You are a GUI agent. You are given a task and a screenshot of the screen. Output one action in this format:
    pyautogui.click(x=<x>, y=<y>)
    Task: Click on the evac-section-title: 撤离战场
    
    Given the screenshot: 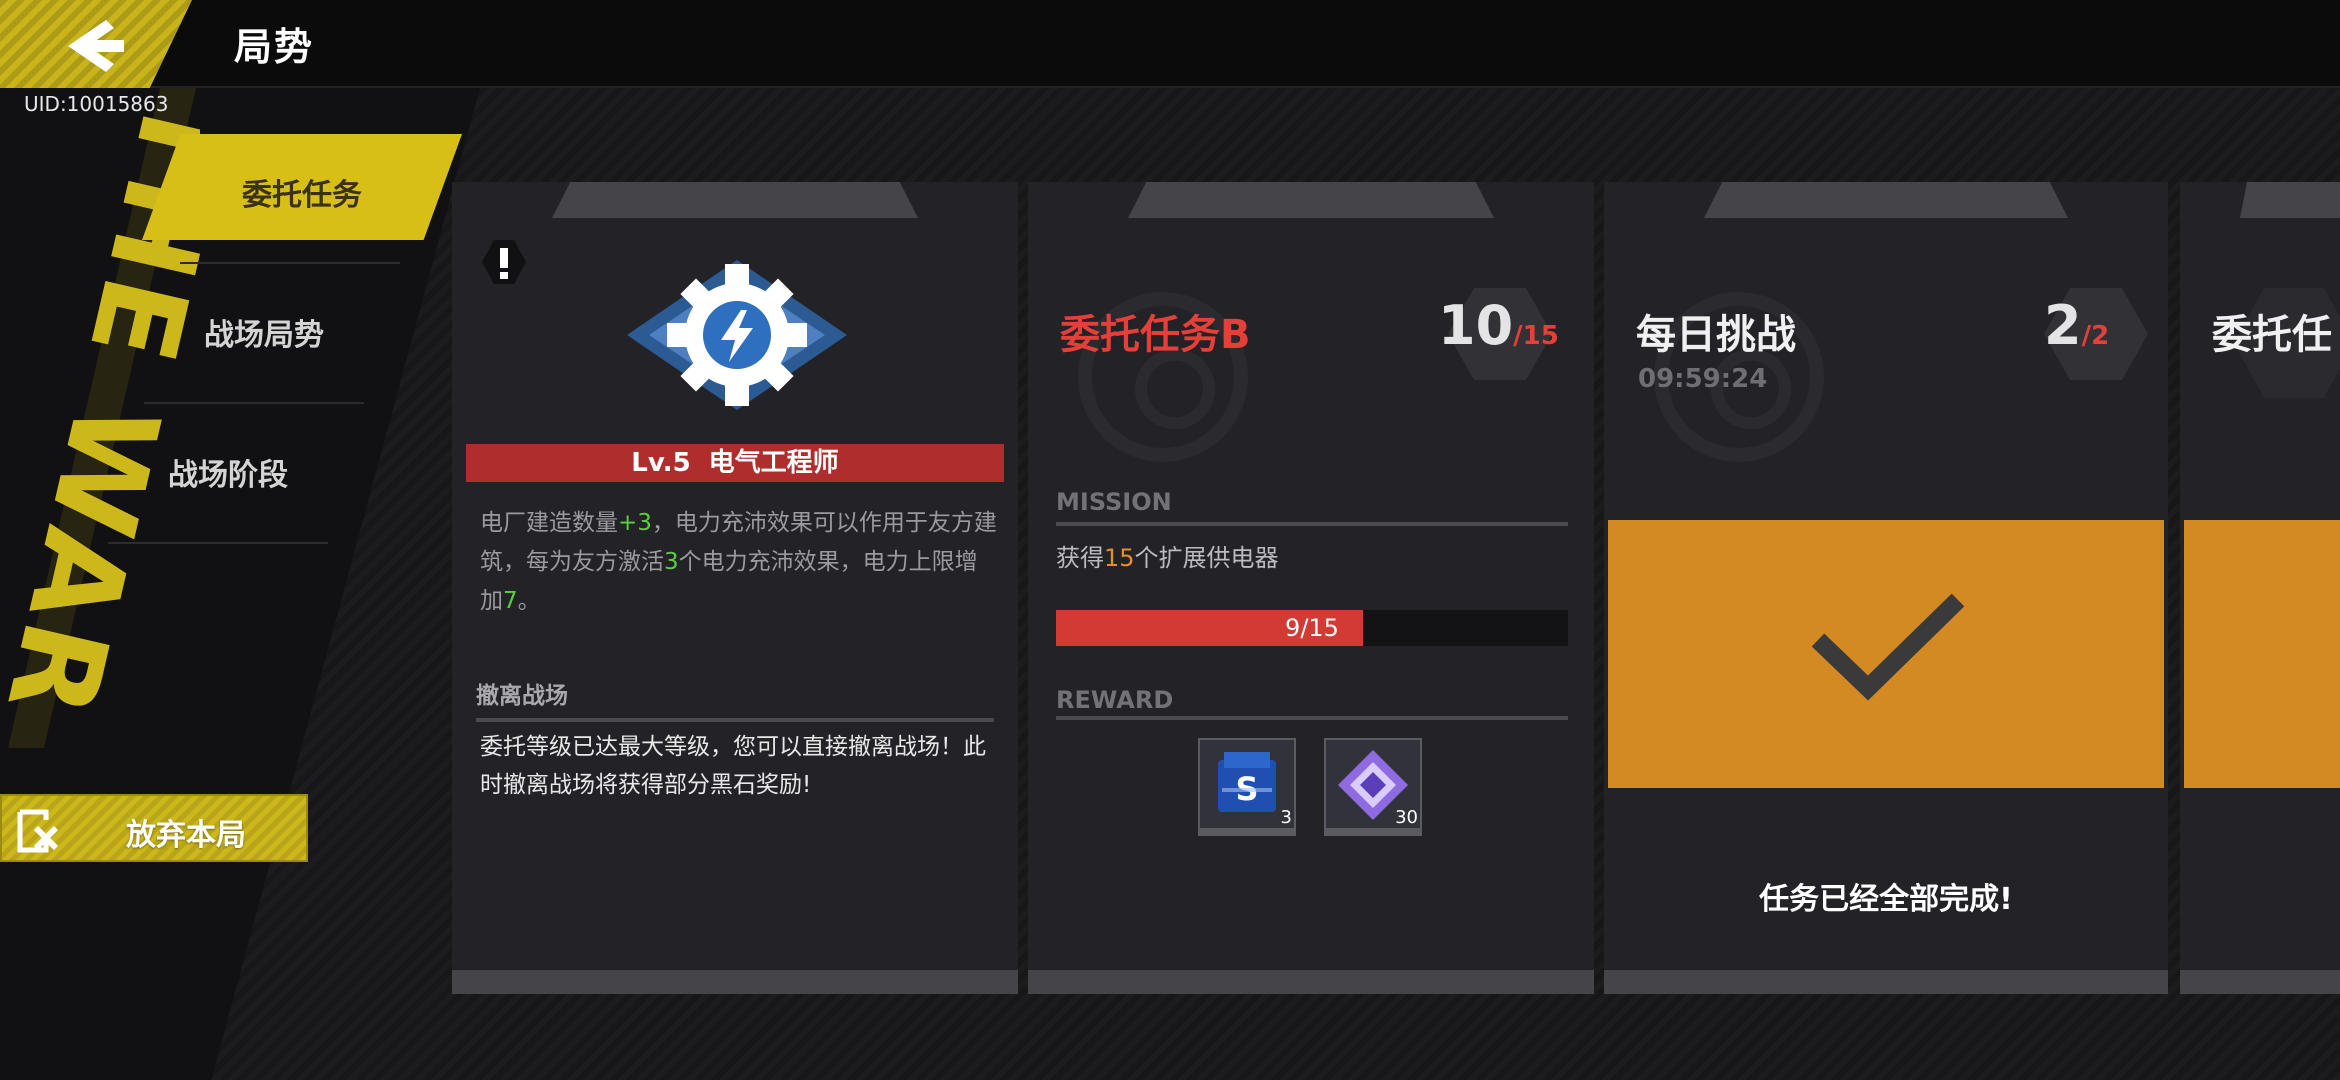 What is the action you would take?
    pyautogui.click(x=522, y=696)
    